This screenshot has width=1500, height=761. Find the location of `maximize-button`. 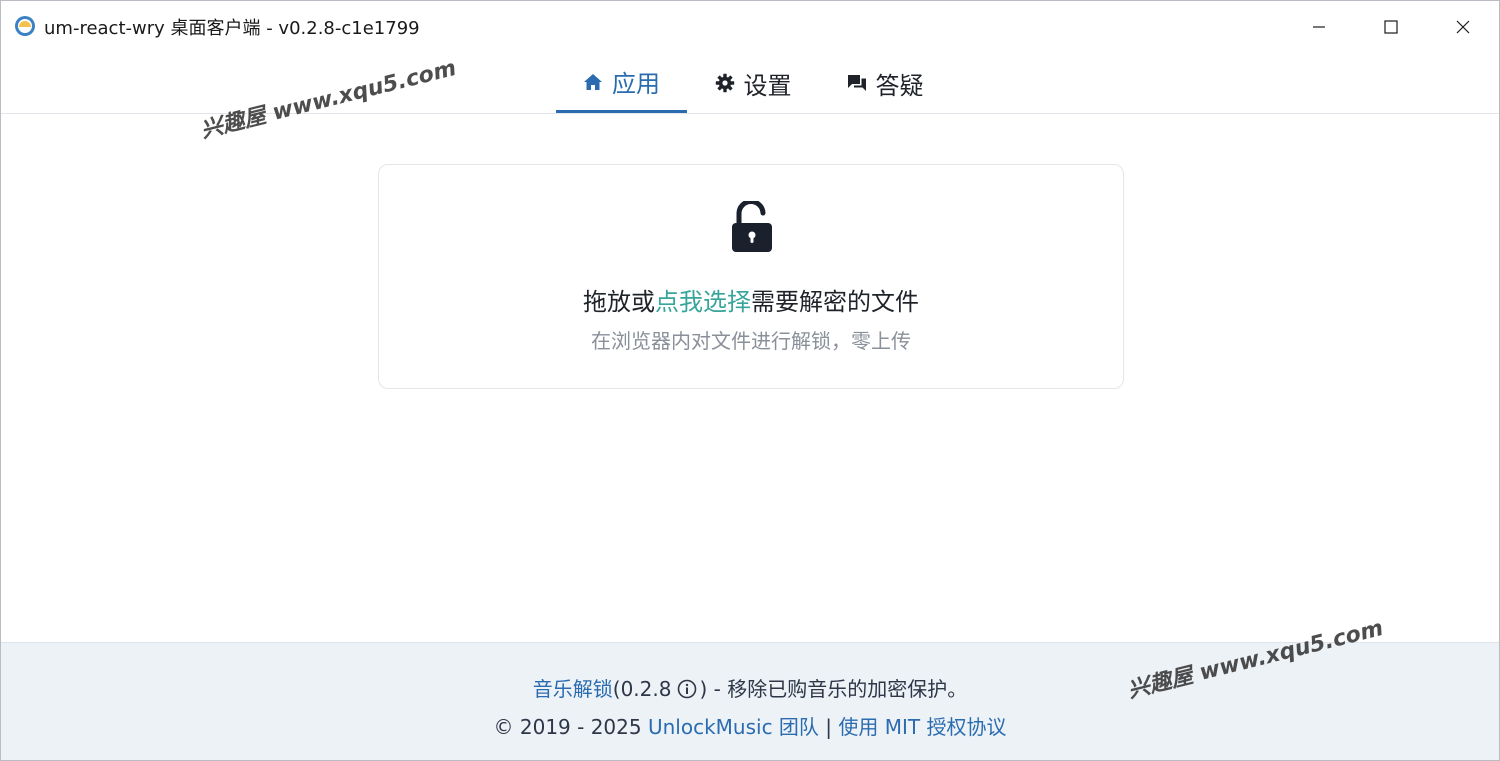

maximize-button is located at coordinates (1391, 27).